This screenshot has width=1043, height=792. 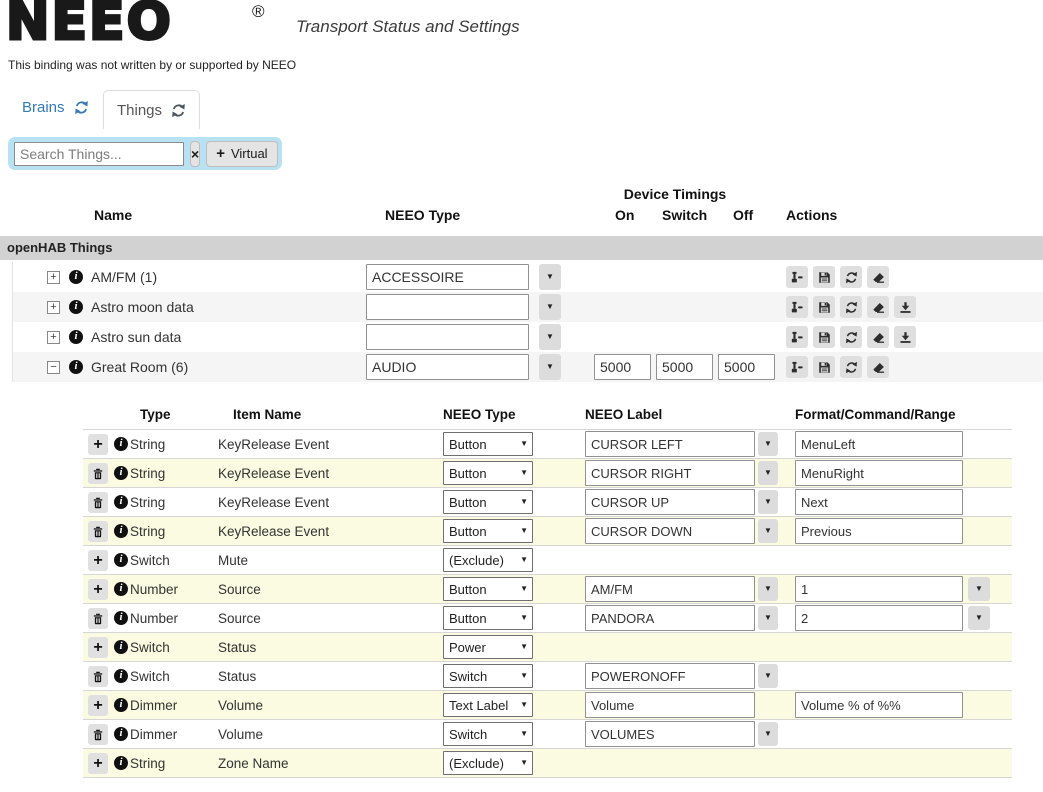 What do you see at coordinates (151, 109) in the screenshot?
I see `tab-things: Things` at bounding box center [151, 109].